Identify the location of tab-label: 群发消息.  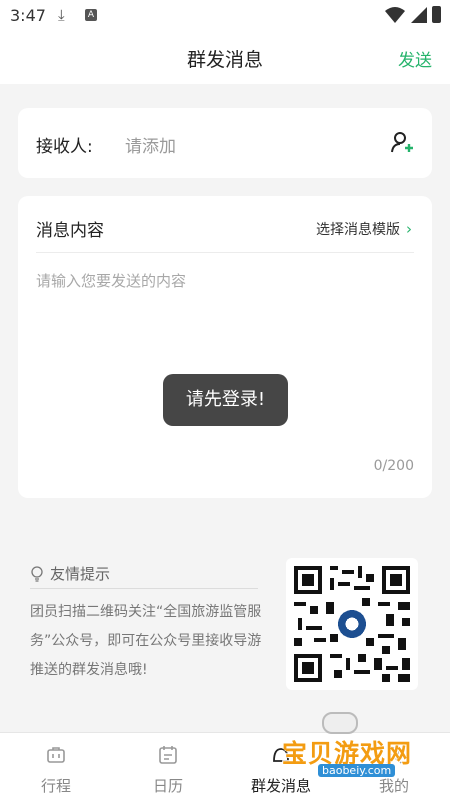
(280, 786).